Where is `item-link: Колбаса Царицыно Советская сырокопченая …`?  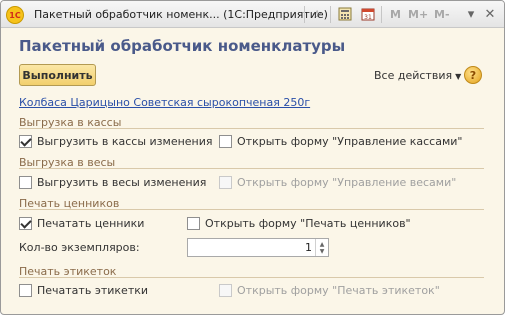 item-link: Колбаса Царицыно Советская сырокопченая … is located at coordinates (164, 102).